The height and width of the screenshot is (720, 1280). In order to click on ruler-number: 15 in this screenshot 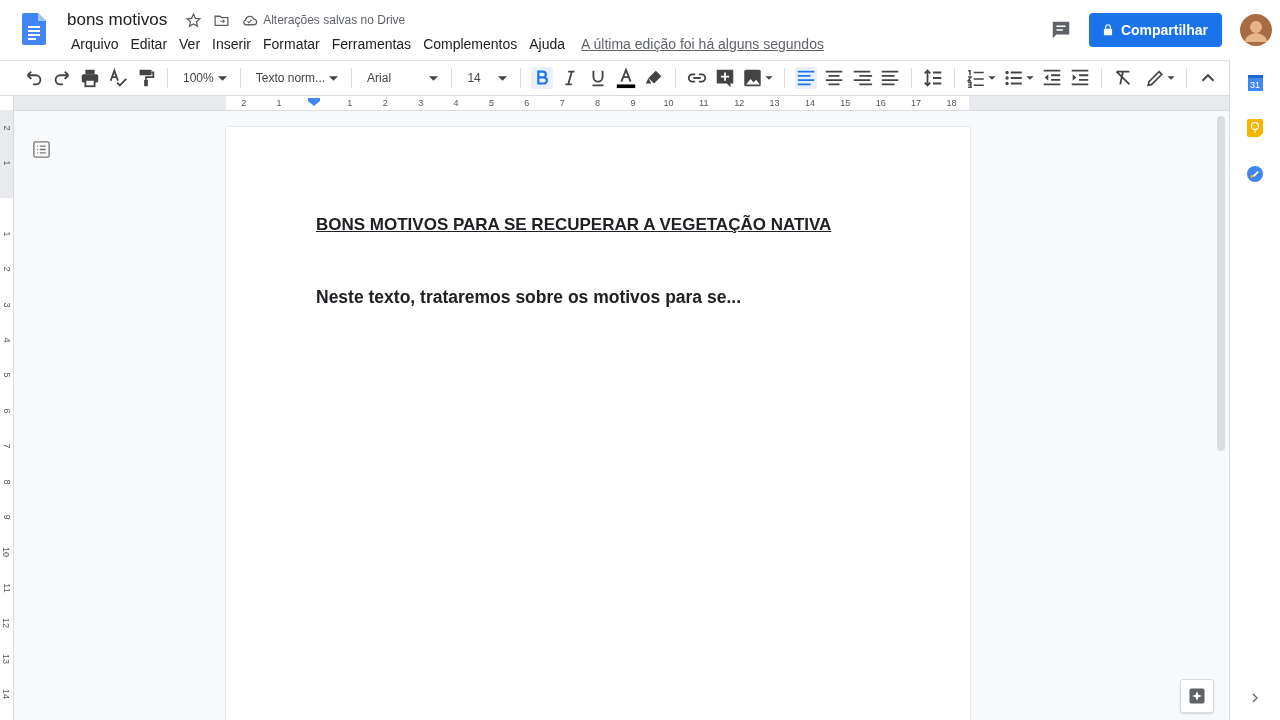, I will do `click(845, 103)`.